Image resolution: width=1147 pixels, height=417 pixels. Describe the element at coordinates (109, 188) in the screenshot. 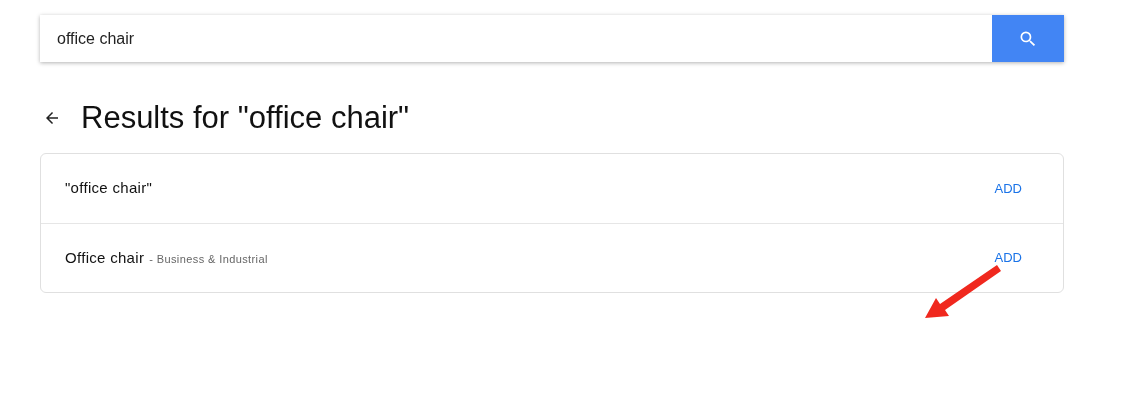

I see `result-title: "office chair"` at that location.